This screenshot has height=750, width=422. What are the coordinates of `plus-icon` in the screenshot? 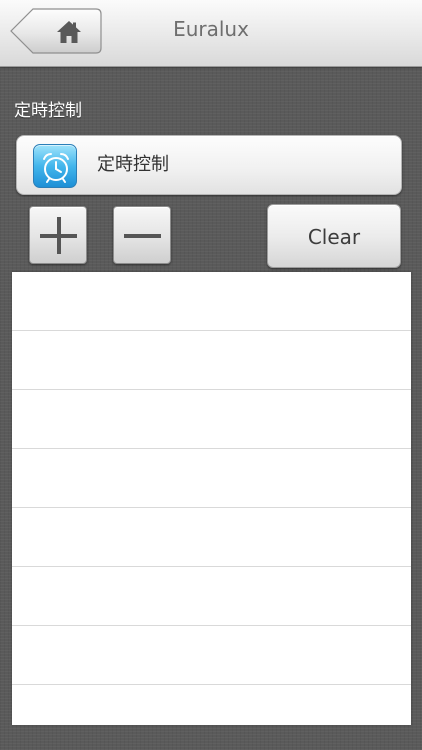 It's located at (58, 235).